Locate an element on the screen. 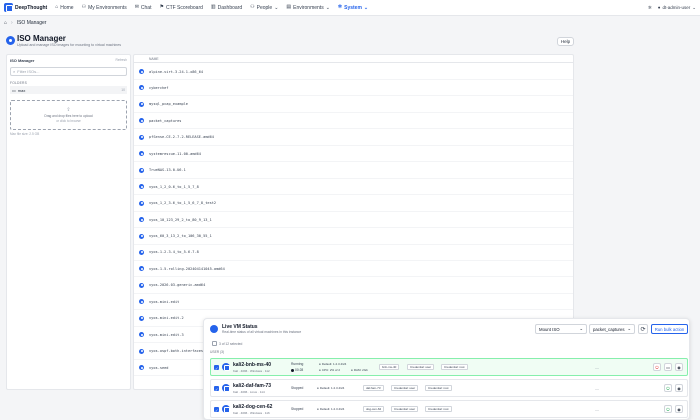  table-row: vyos-mini-edit is located at coordinates (353, 302).